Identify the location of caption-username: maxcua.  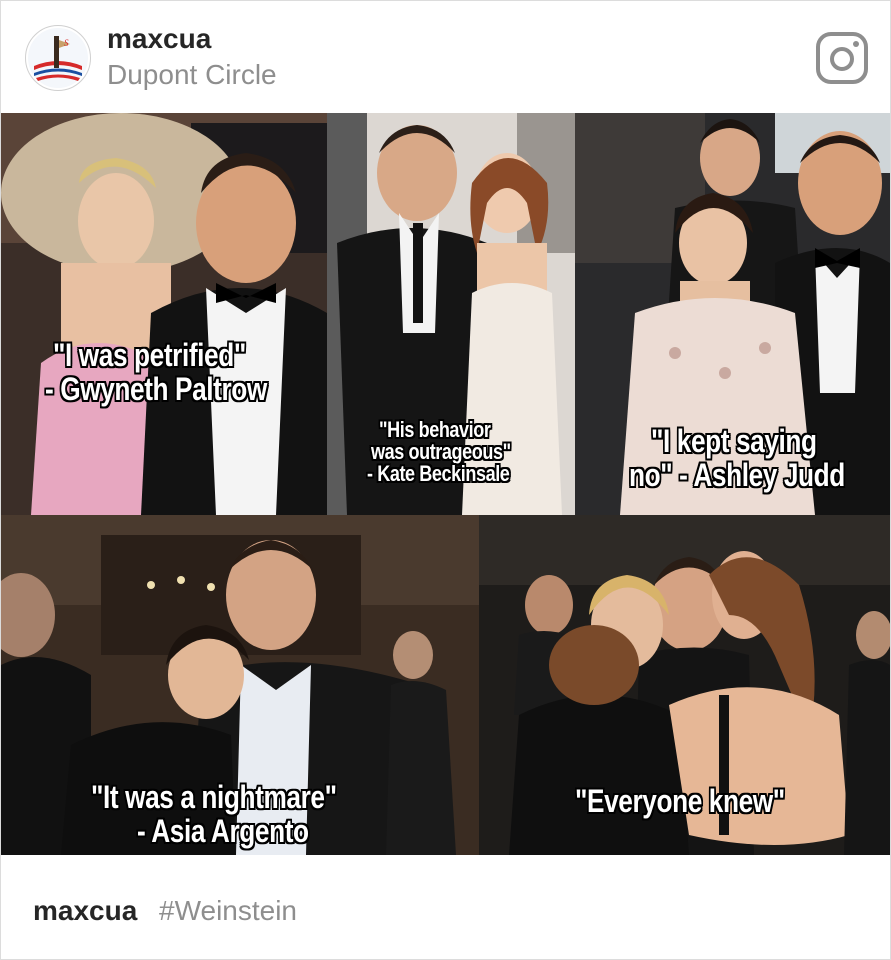
(85, 911).